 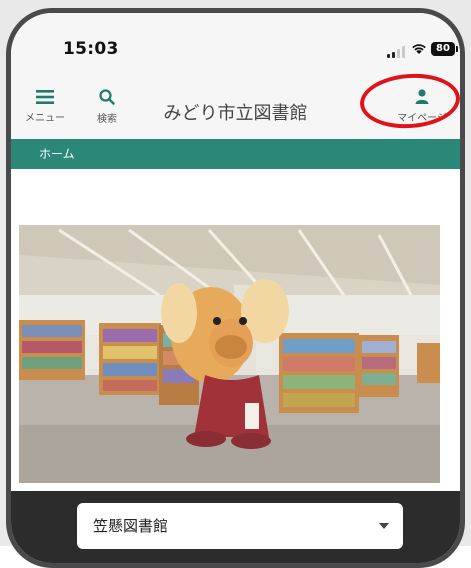 What do you see at coordinates (397, 52) in the screenshot?
I see `signal-icon` at bounding box center [397, 52].